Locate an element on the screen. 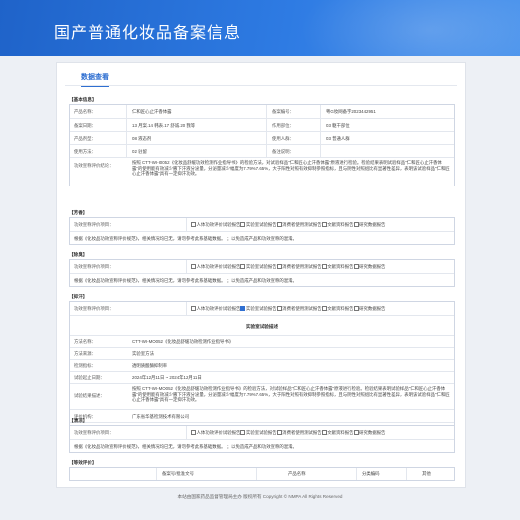 This screenshot has width=520, height=520. column-header: 备案号/批准文号 is located at coordinates (178, 473).